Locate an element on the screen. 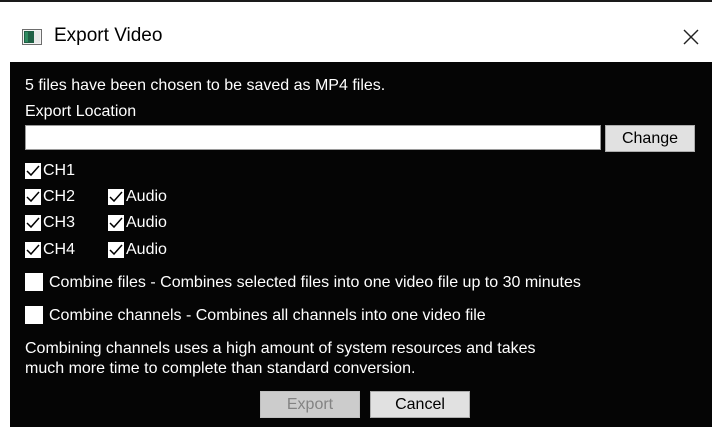 This screenshot has height=427, width=712. ch3-checkbox is located at coordinates (33, 223).